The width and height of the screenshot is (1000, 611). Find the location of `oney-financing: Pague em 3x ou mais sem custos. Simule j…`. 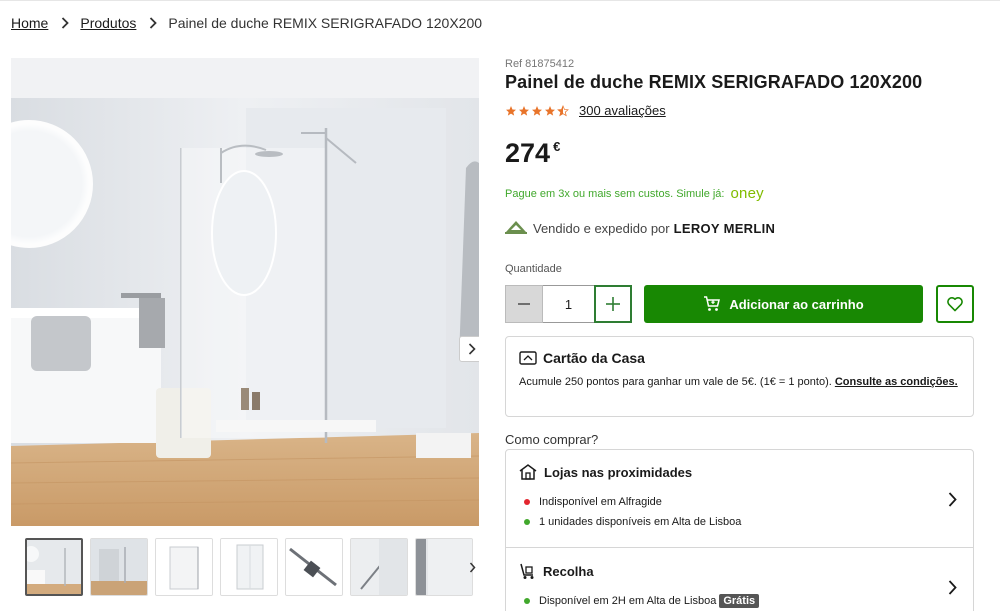

oney-financing: Pague em 3x ou mais sem custos. Simule j… is located at coordinates (634, 193).